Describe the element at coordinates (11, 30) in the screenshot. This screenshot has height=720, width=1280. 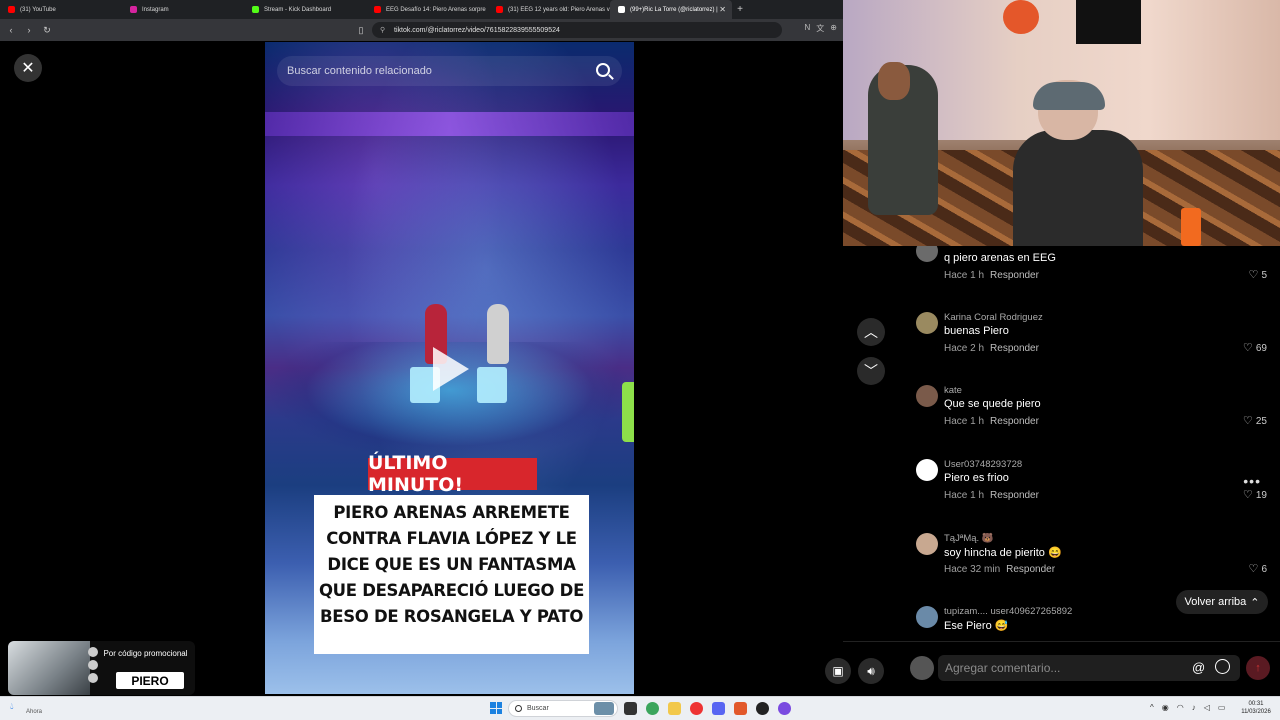
I see `back-icon: ‹` at that location.